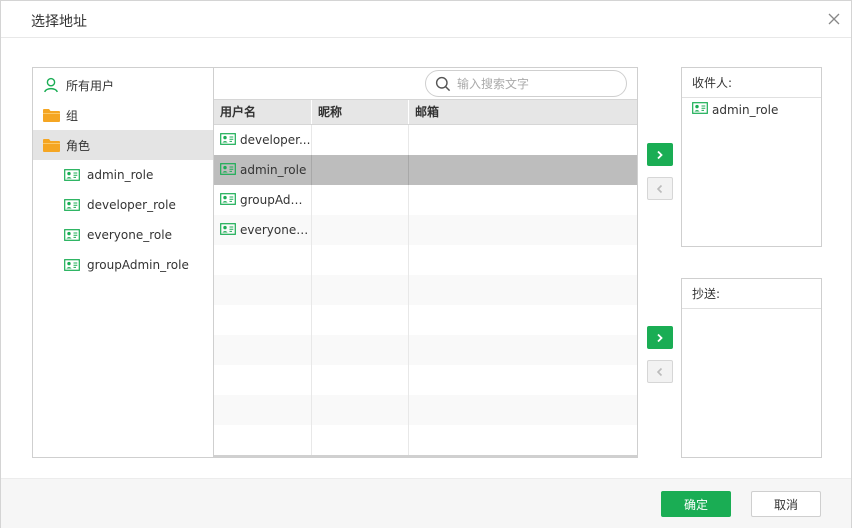 The image size is (852, 528). I want to click on column-header-email: 邮箱, so click(523, 112).